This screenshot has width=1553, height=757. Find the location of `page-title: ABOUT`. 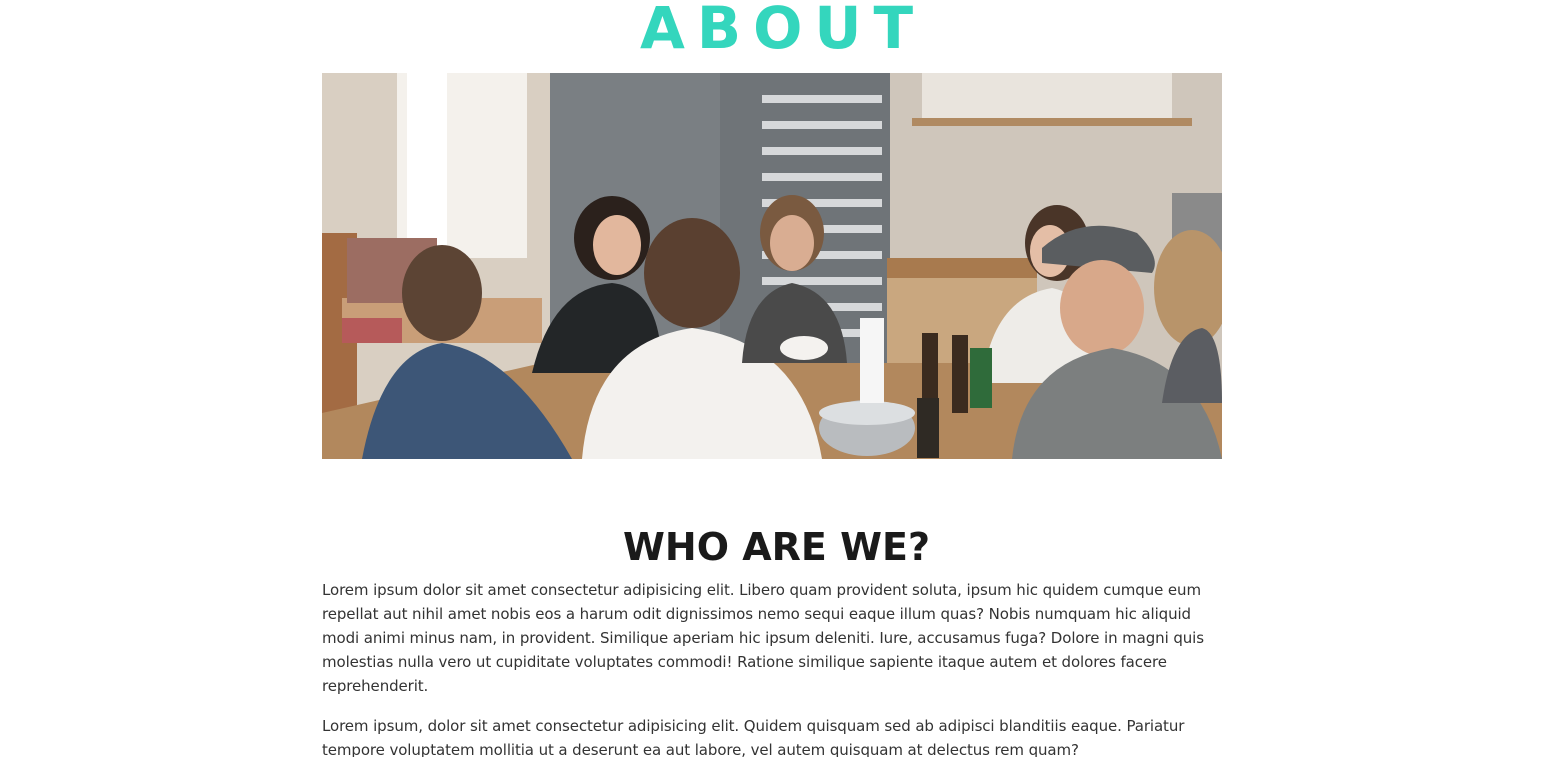

page-title: ABOUT is located at coordinates (782, 31).